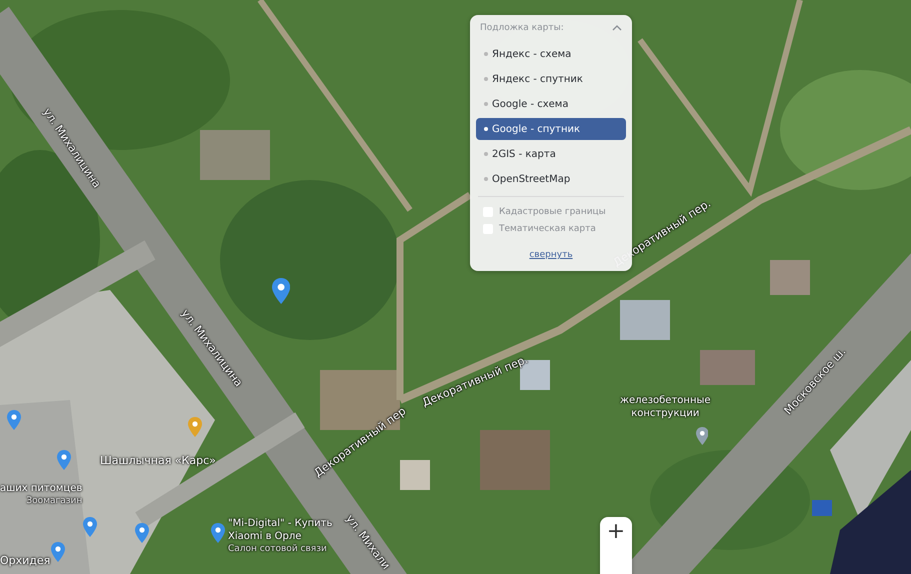 The image size is (911, 574). Describe the element at coordinates (551, 104) in the screenshot. I see `layer-option: Google - схема` at that location.